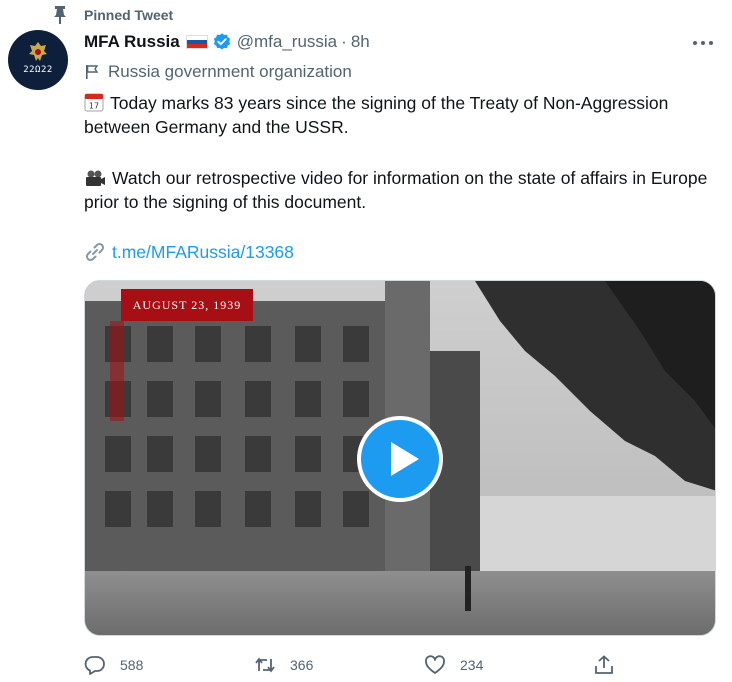 The height and width of the screenshot is (682, 732). I want to click on retweet-icon, so click(265, 665).